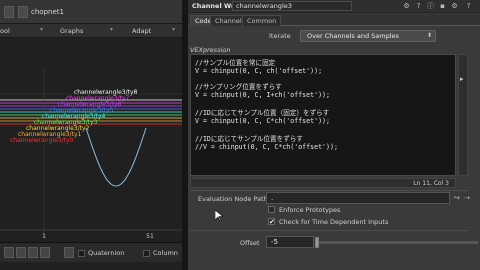 The height and width of the screenshot is (270, 480). I want to click on iterate-row: Iterate Over Channels and Samples ⬍, so click(334, 36).